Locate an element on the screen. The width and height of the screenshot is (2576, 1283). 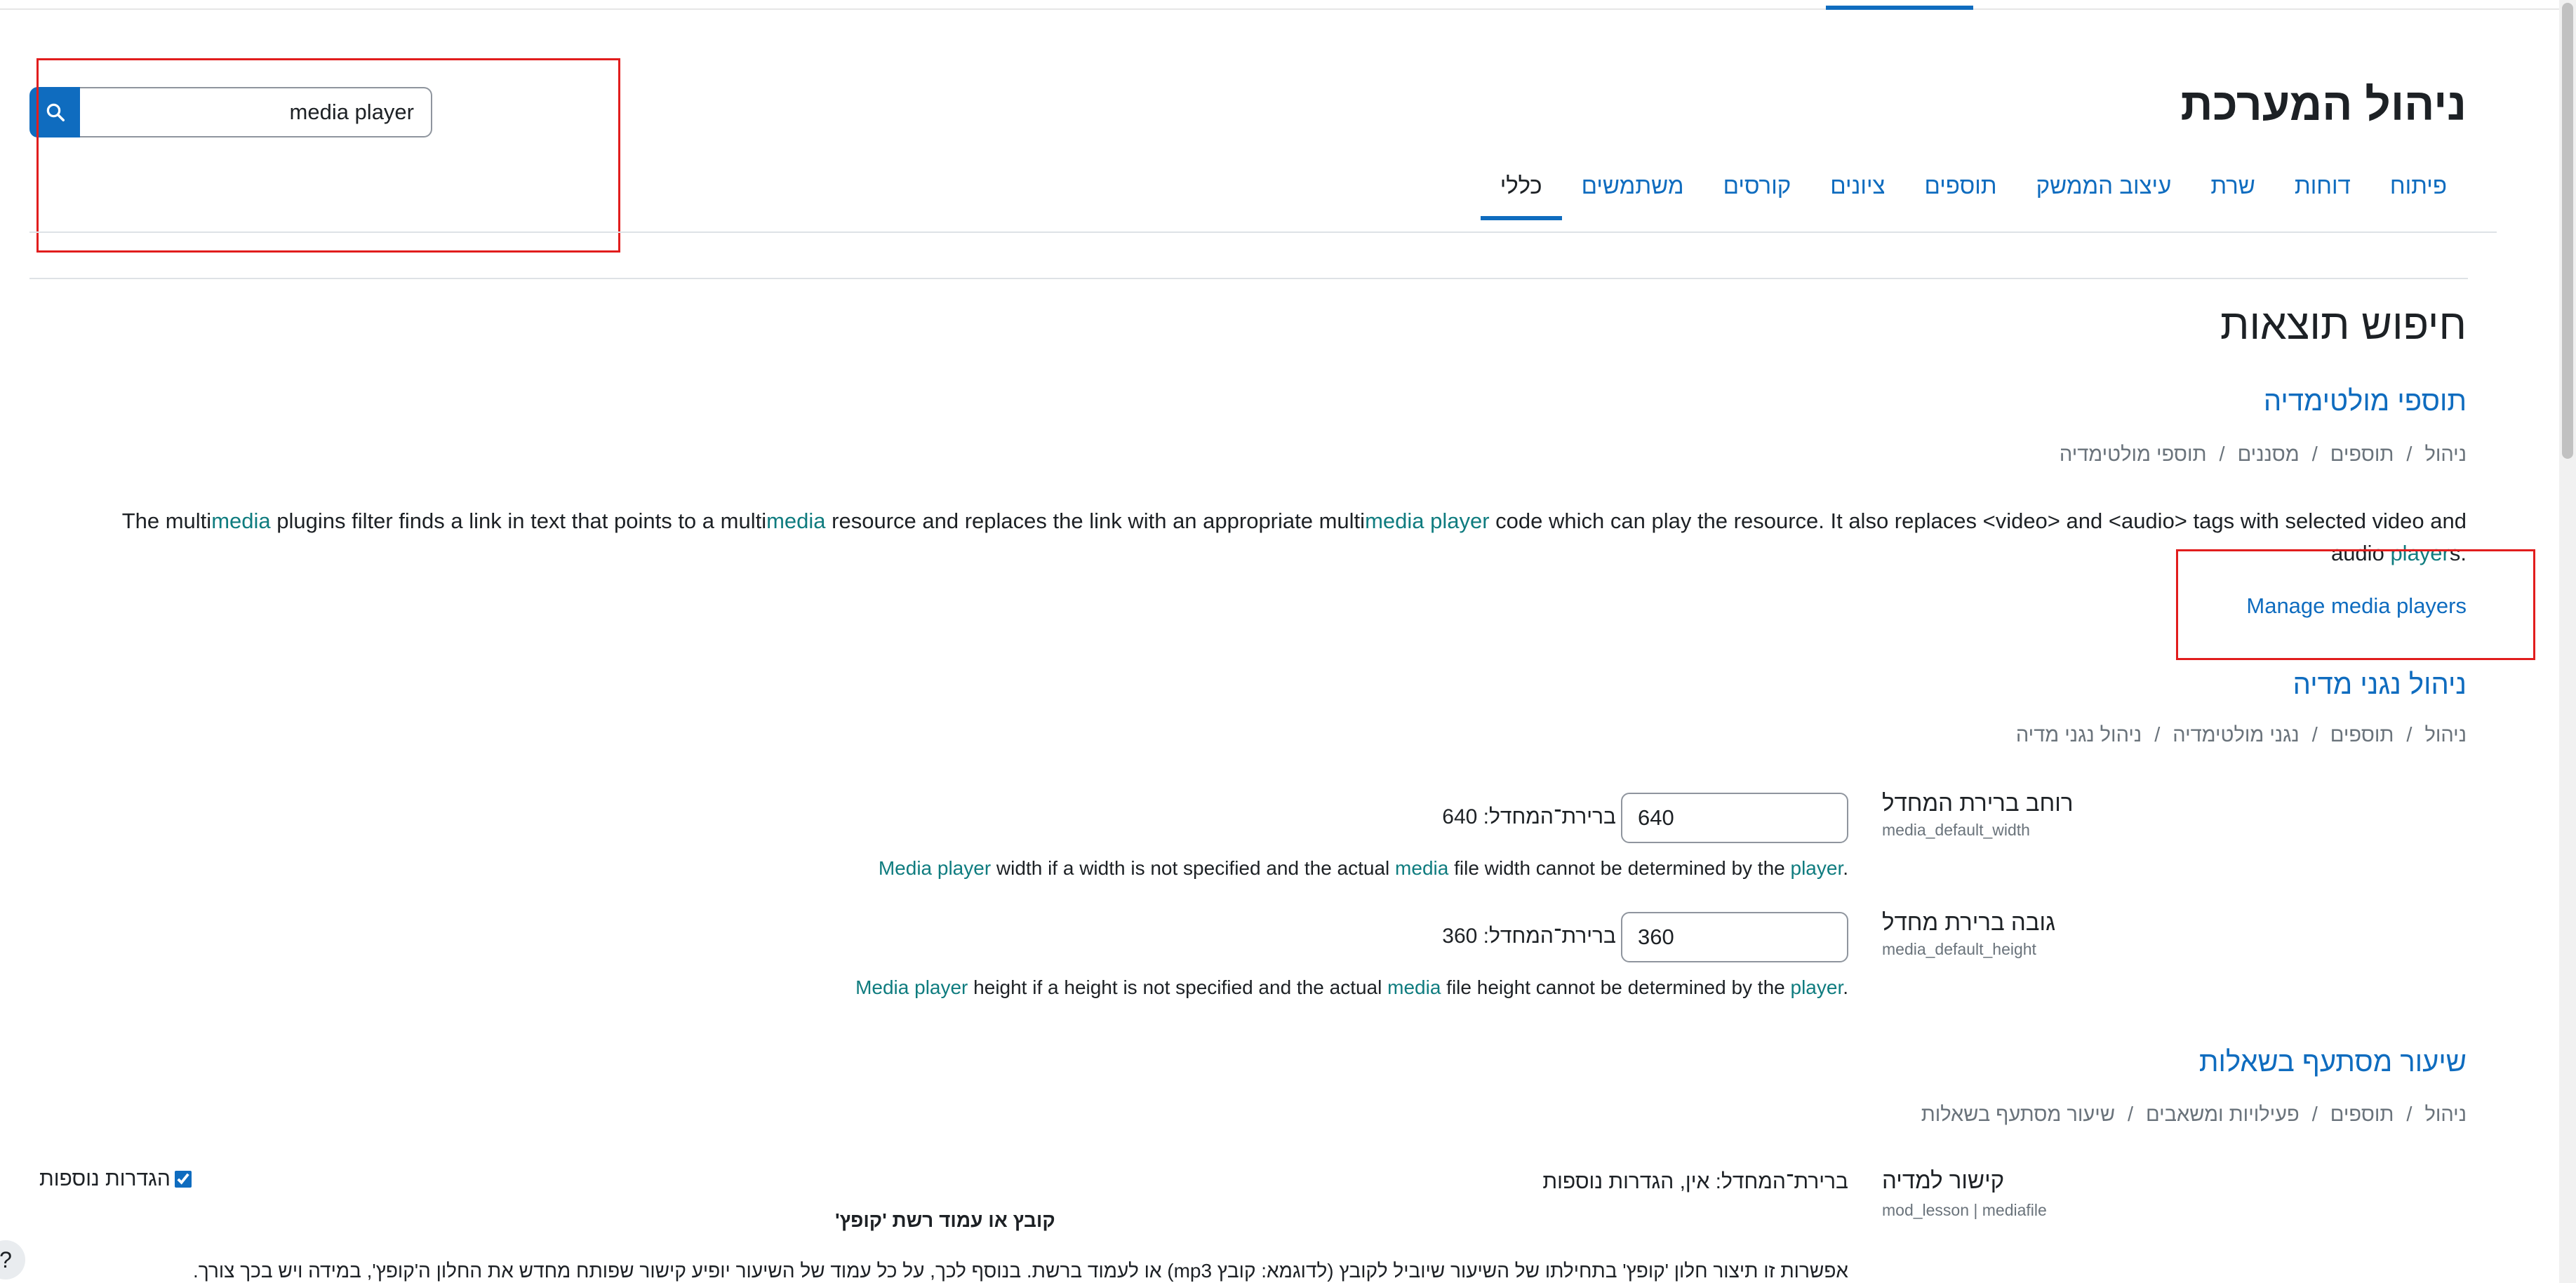
breadcrumb: ניהול / תוספים / מסננים / תוספי מולטימדיה is located at coordinates (2264, 454).